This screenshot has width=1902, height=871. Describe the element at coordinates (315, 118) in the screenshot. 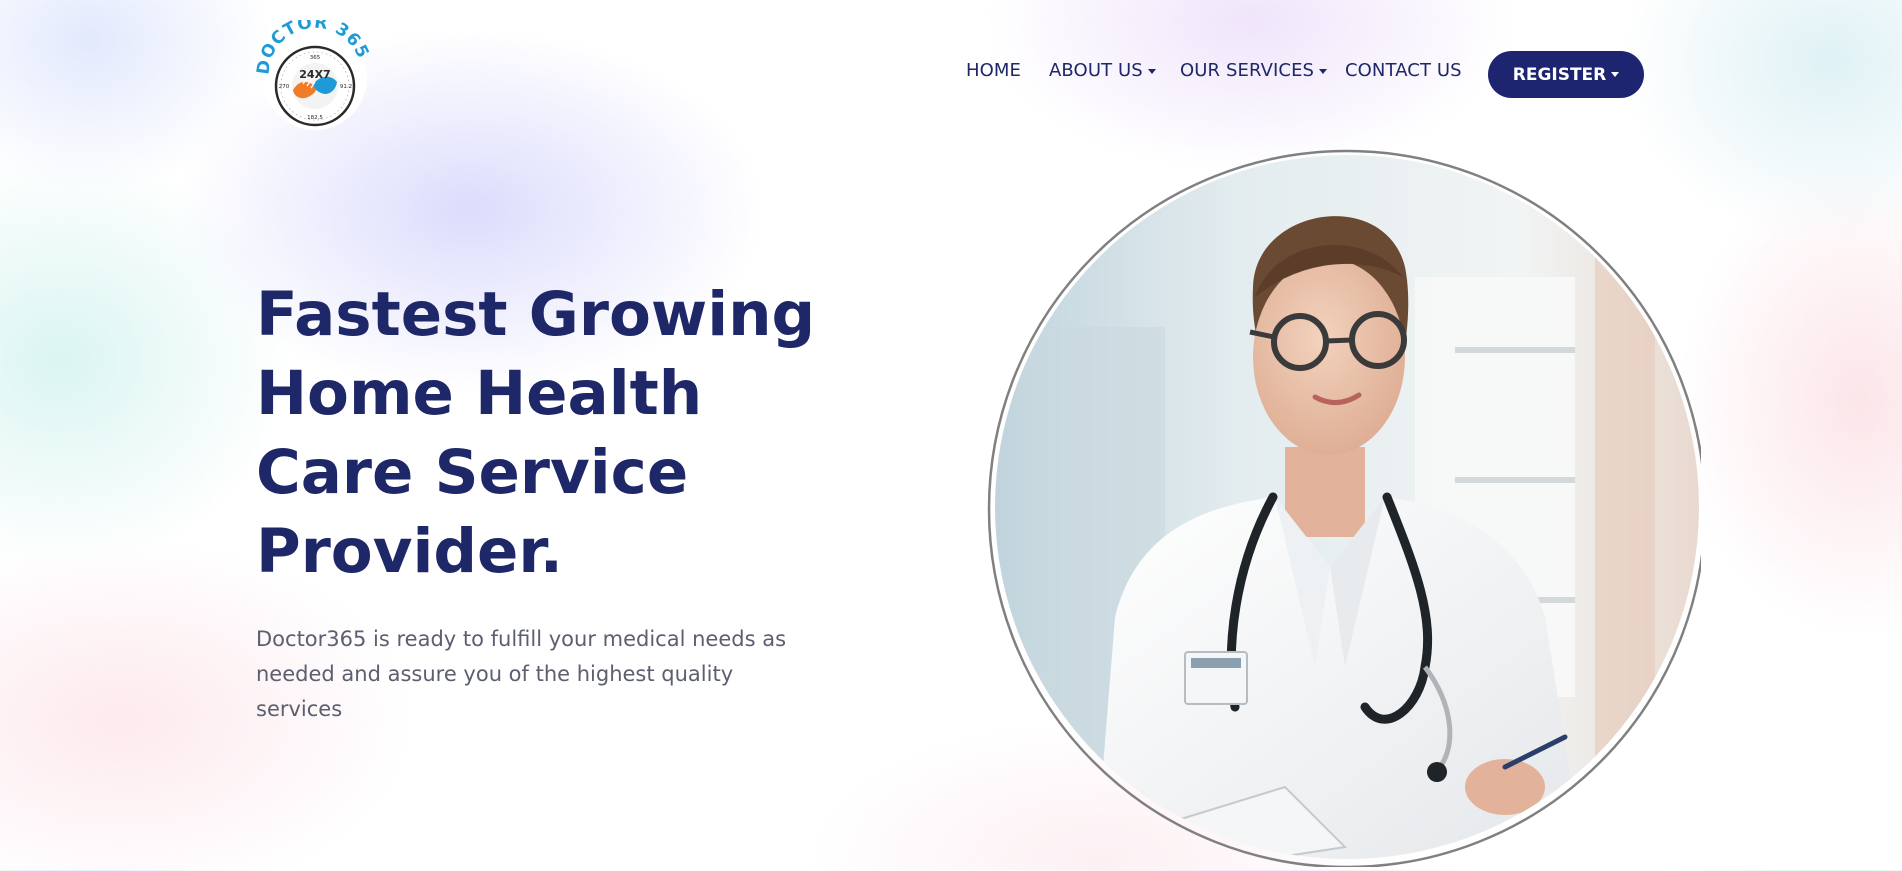

I see `svg-text: 182.5` at that location.